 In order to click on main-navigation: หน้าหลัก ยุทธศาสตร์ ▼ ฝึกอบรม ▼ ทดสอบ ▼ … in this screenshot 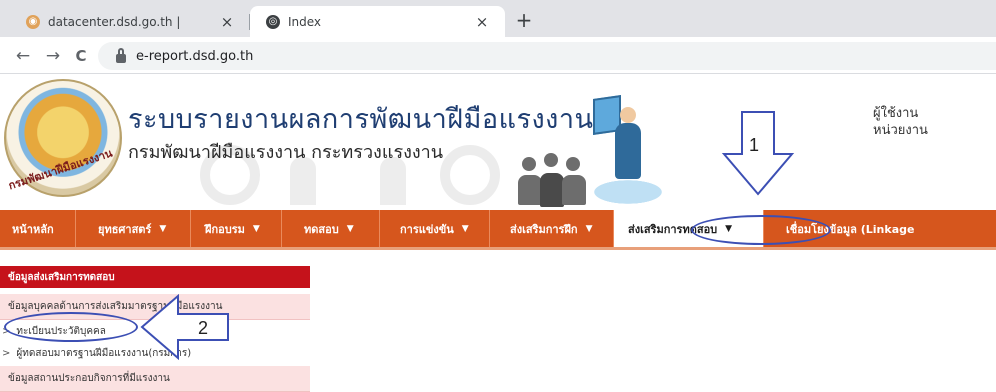, I will do `click(498, 230)`.